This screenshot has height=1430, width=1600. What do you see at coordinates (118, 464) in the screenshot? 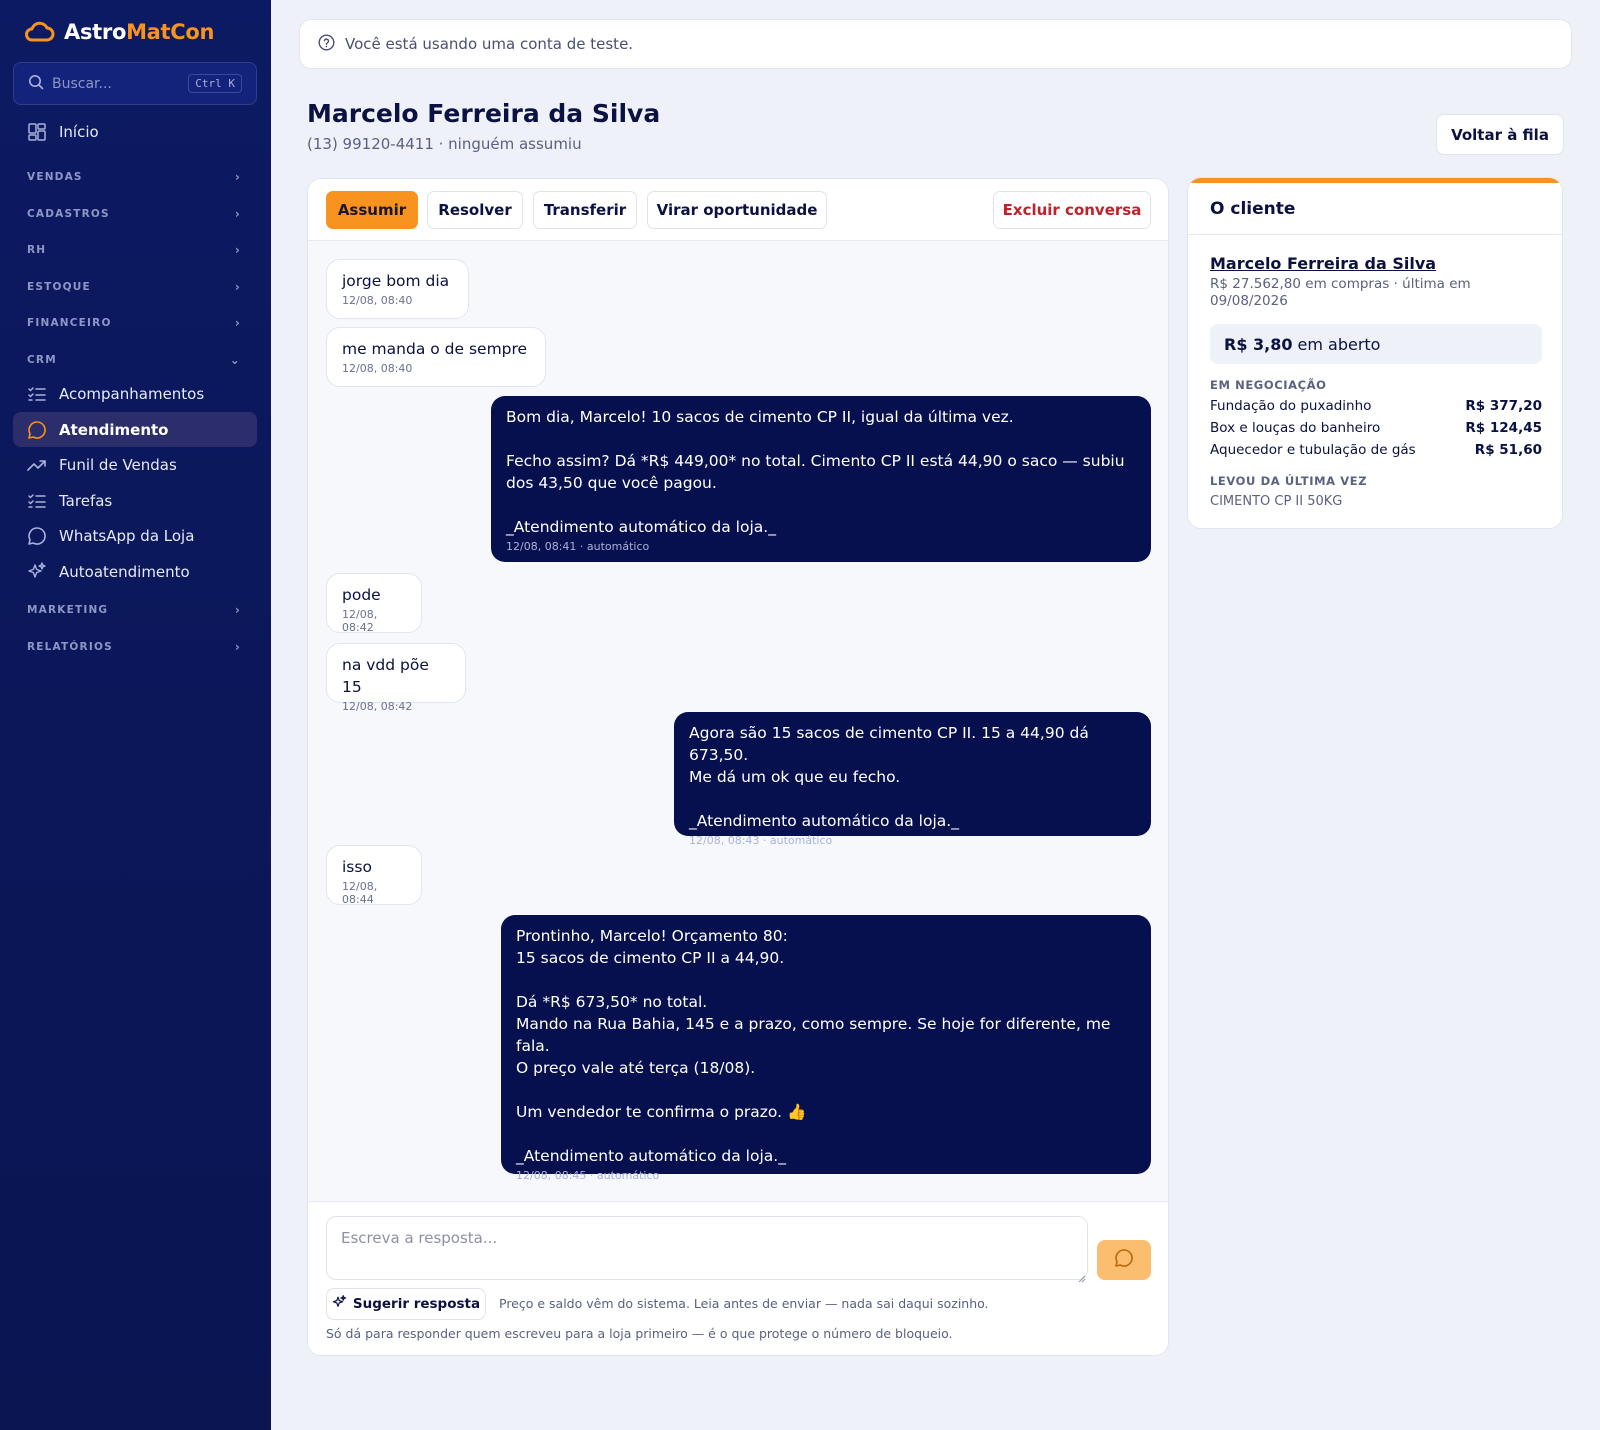
I see `sidebar-item-label: Funil de Vendas` at bounding box center [118, 464].